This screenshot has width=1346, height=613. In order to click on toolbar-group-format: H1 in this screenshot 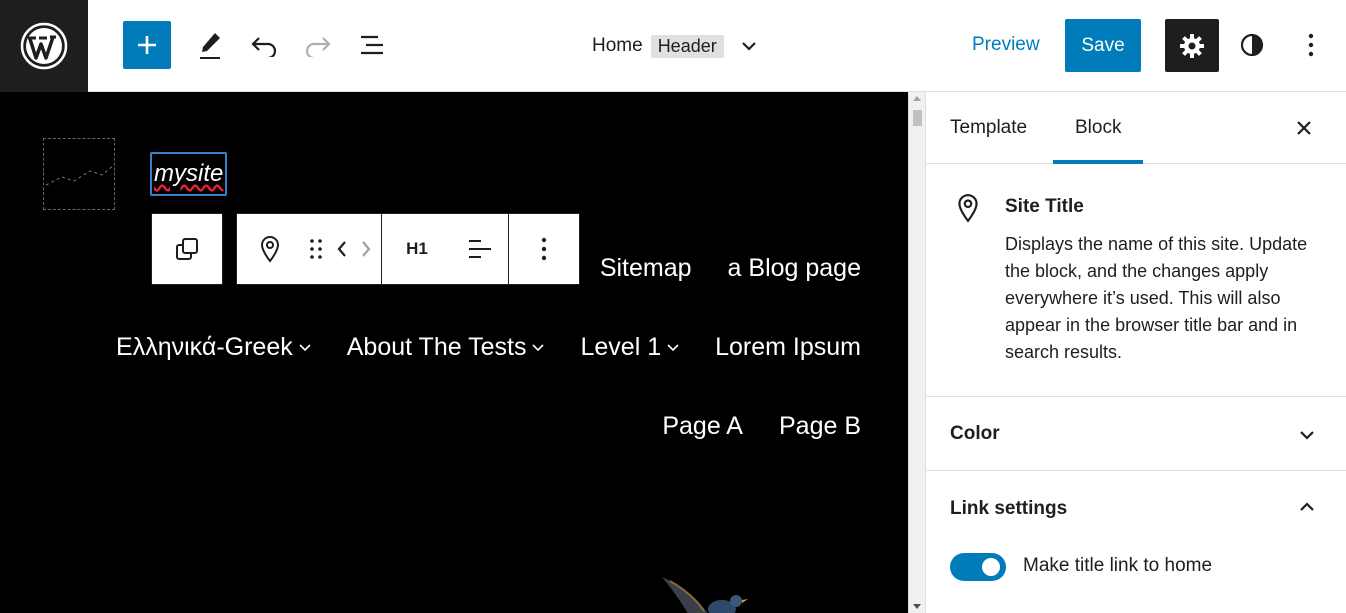, I will do `click(445, 249)`.